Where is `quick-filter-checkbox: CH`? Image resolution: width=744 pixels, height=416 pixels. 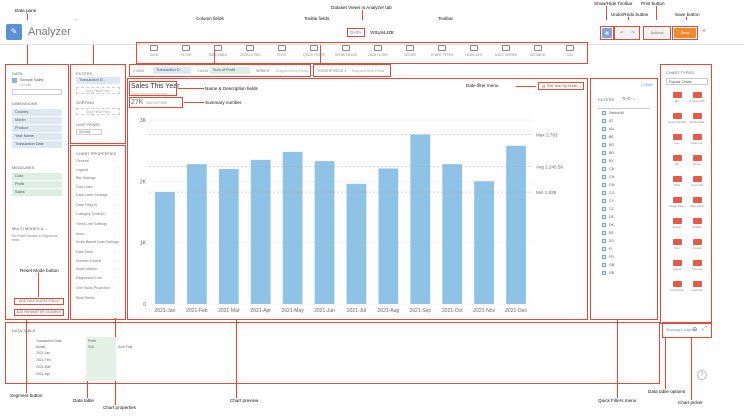
quick-filter-checkbox: CH is located at coordinates (608, 177).